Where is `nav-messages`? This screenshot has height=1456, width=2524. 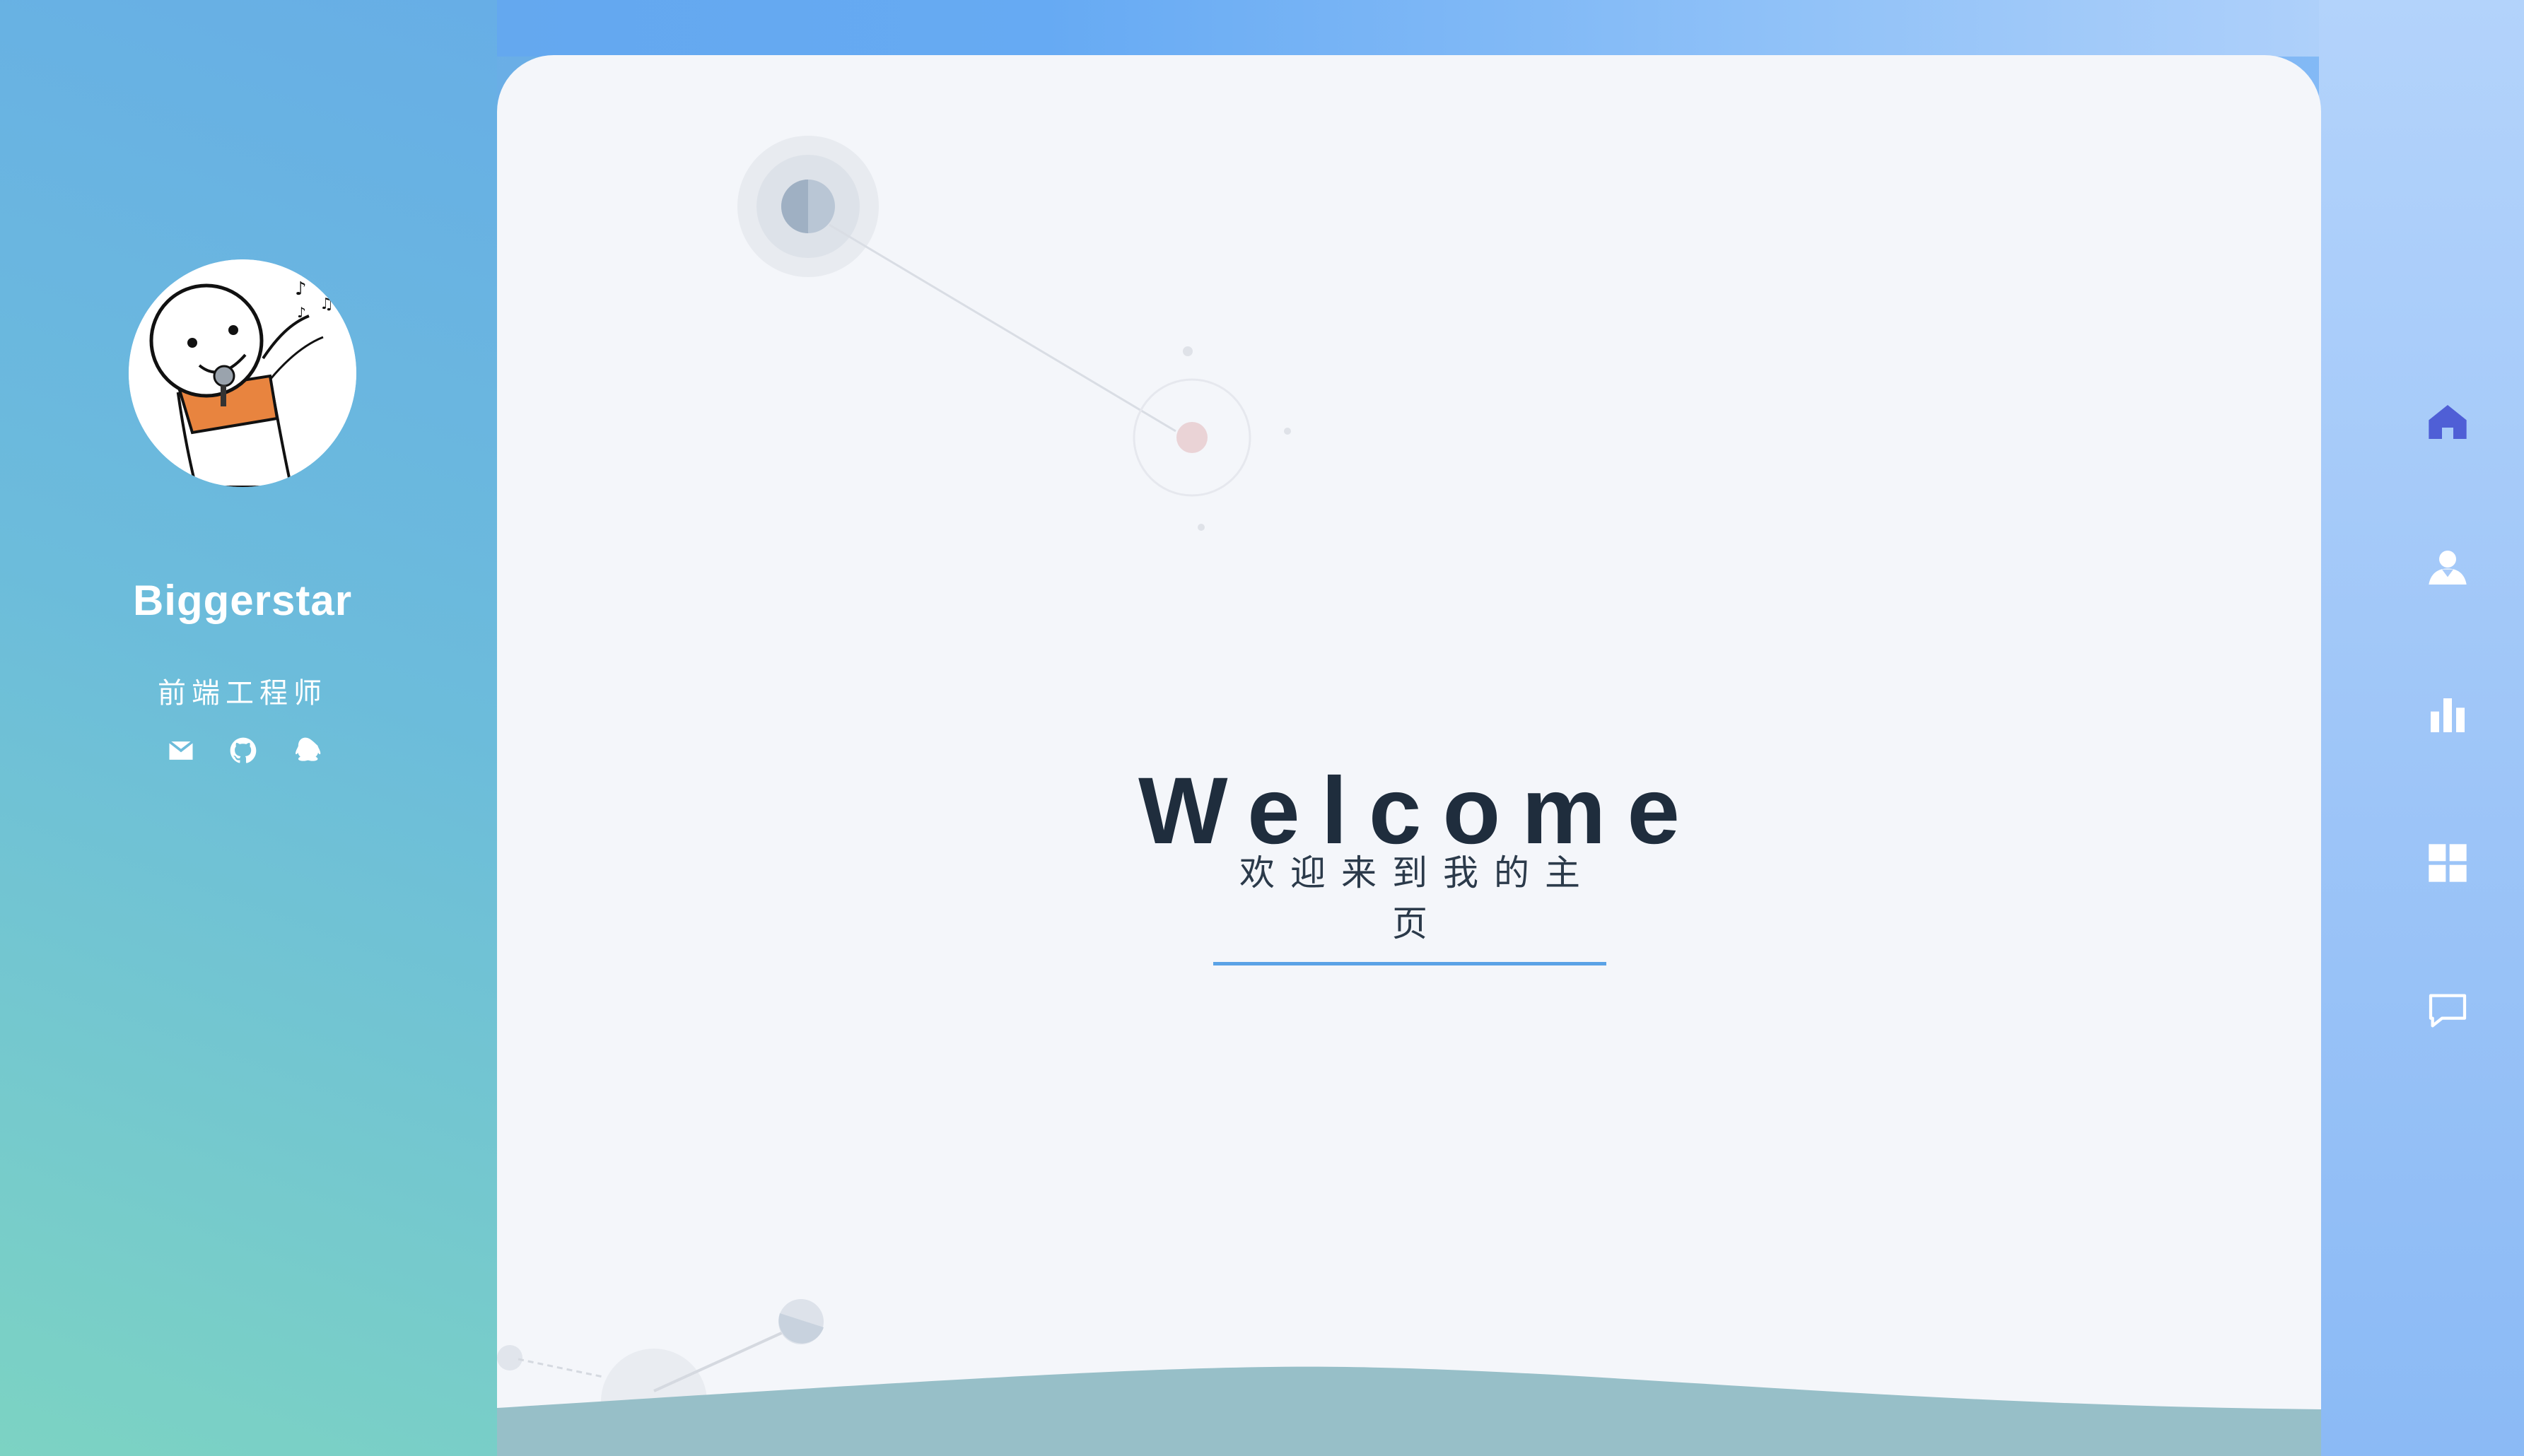 nav-messages is located at coordinates (2447, 1011).